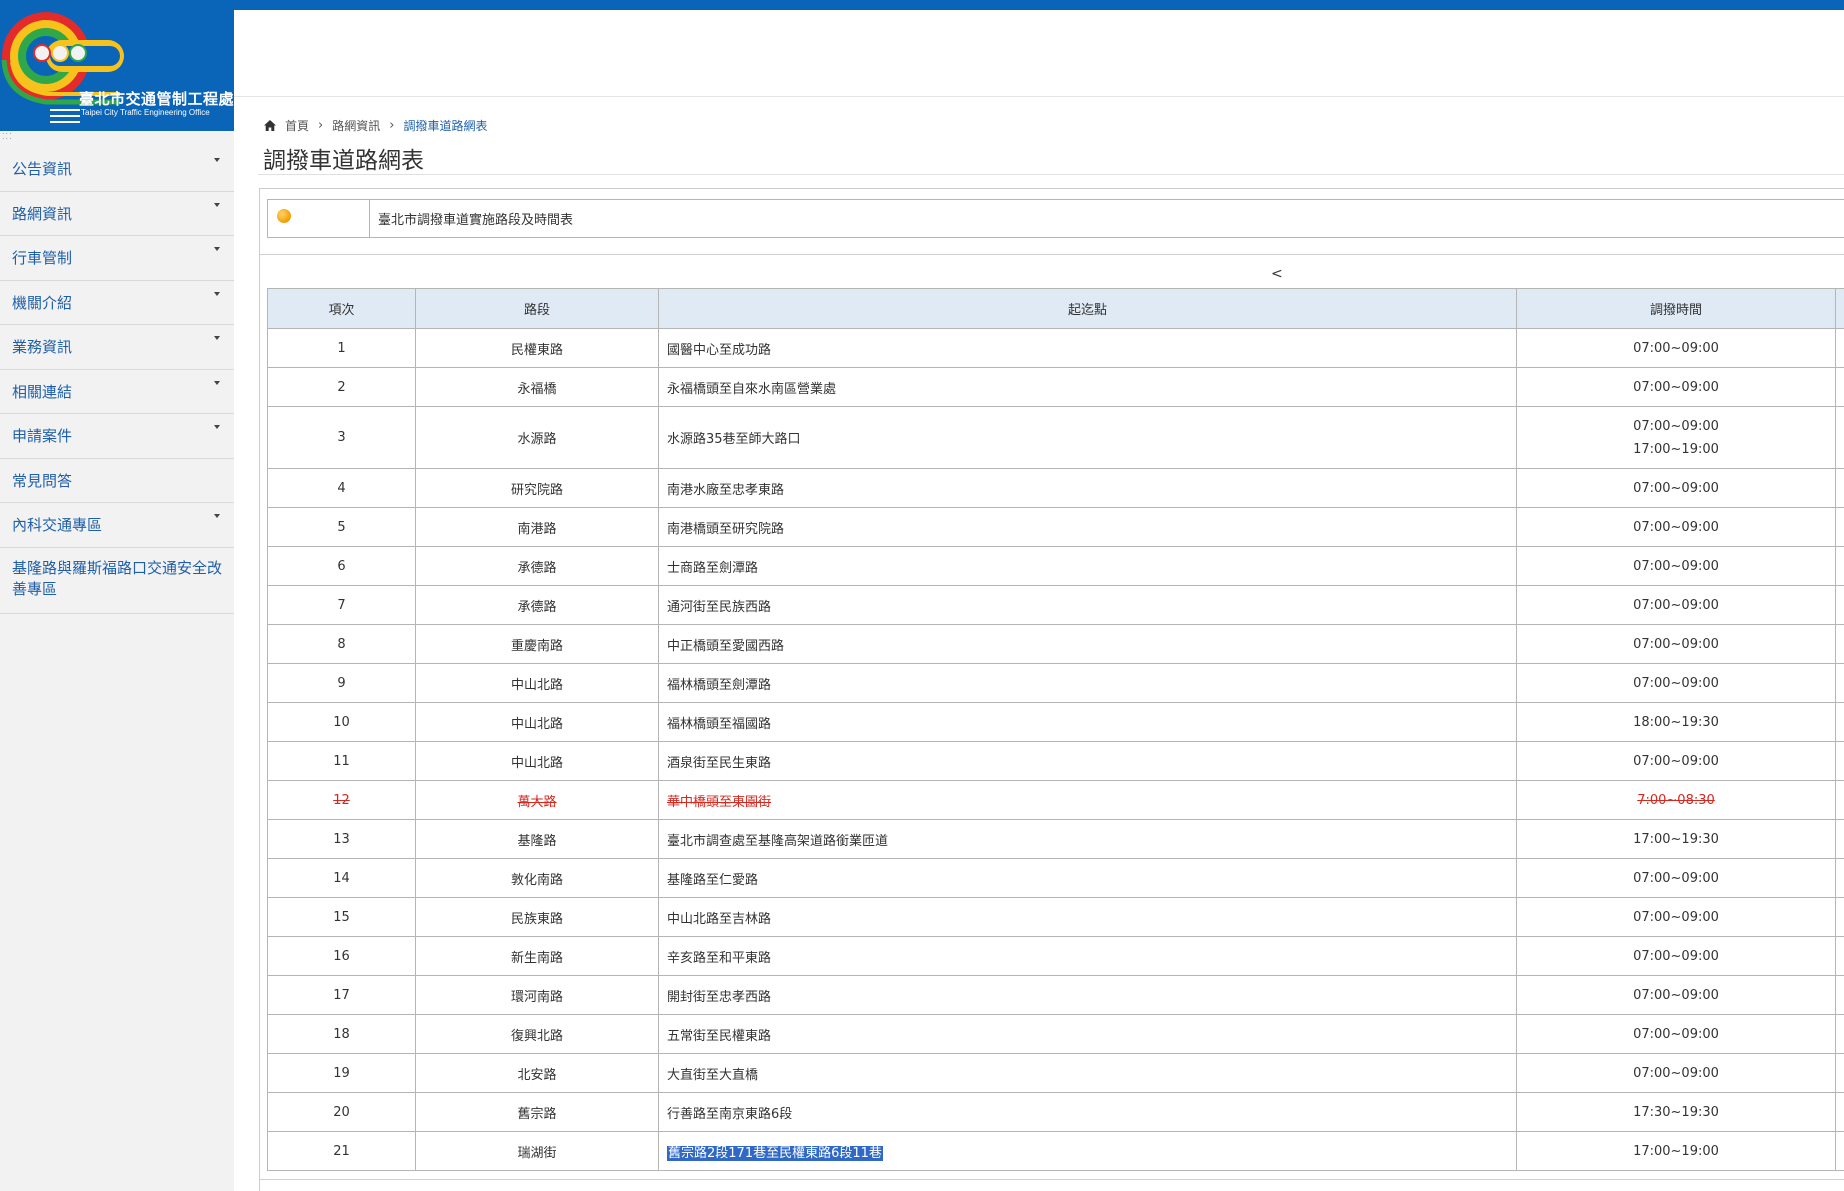 The image size is (1844, 1191). Describe the element at coordinates (922, 5) in the screenshot. I see `top-bar` at that location.